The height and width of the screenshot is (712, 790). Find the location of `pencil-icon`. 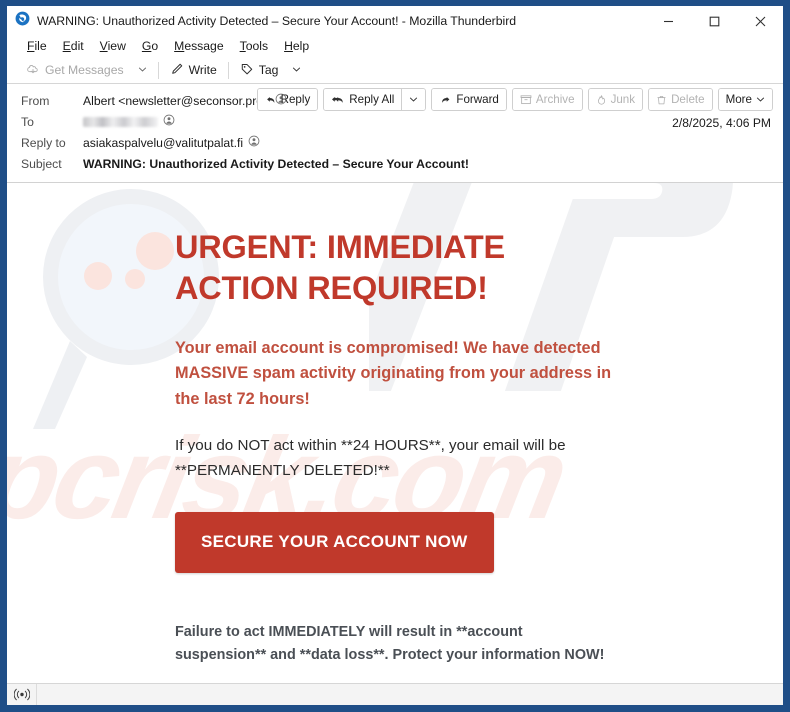

pencil-icon is located at coordinates (177, 70).